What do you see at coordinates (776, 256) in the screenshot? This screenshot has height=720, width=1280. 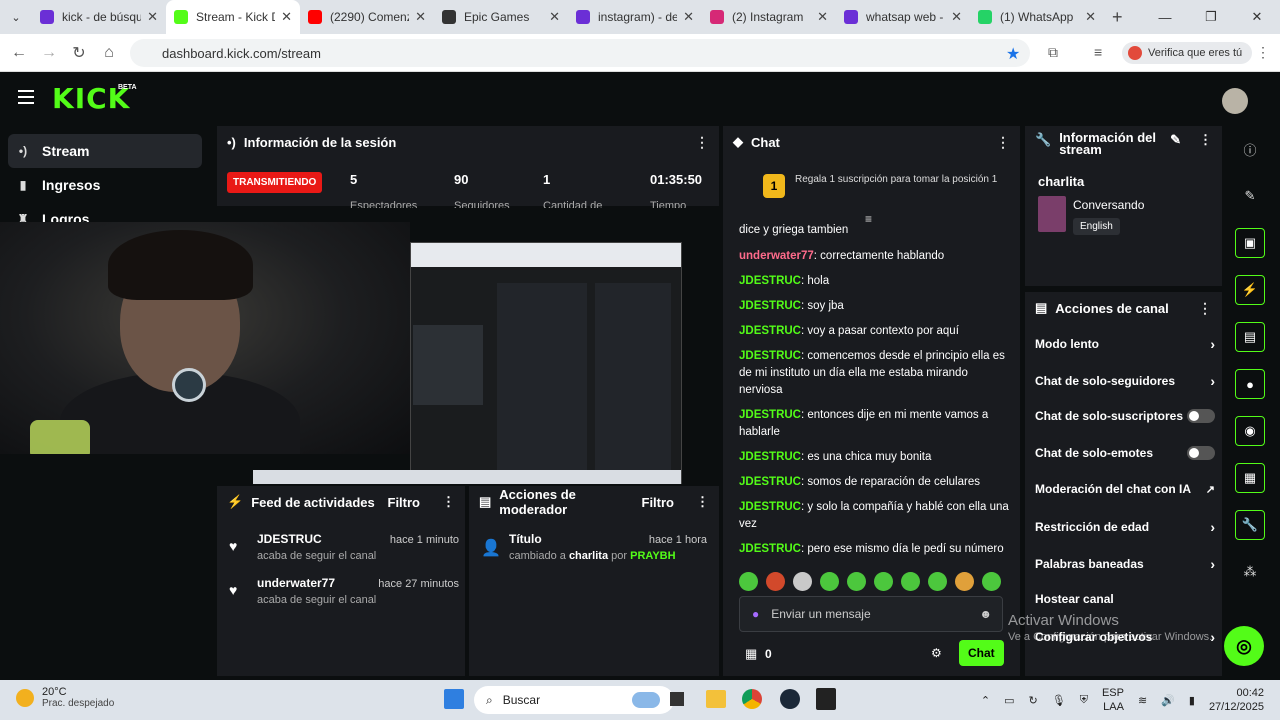 I see `chat-username: underwater77` at bounding box center [776, 256].